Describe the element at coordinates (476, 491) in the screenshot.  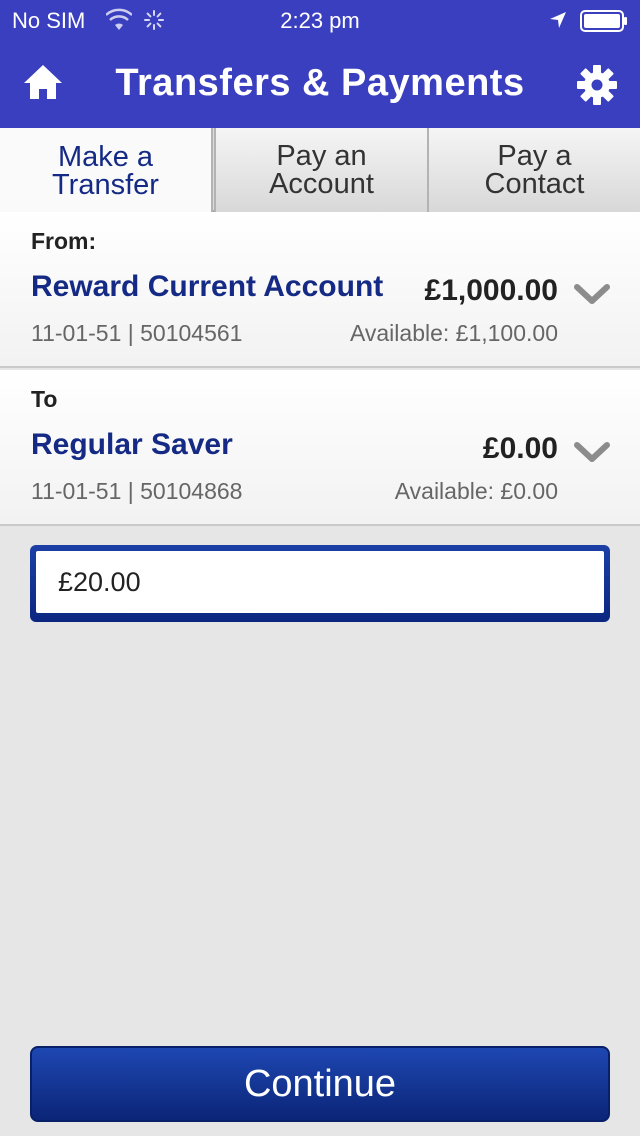
I see `to-available-balance: Available: £0.00` at that location.